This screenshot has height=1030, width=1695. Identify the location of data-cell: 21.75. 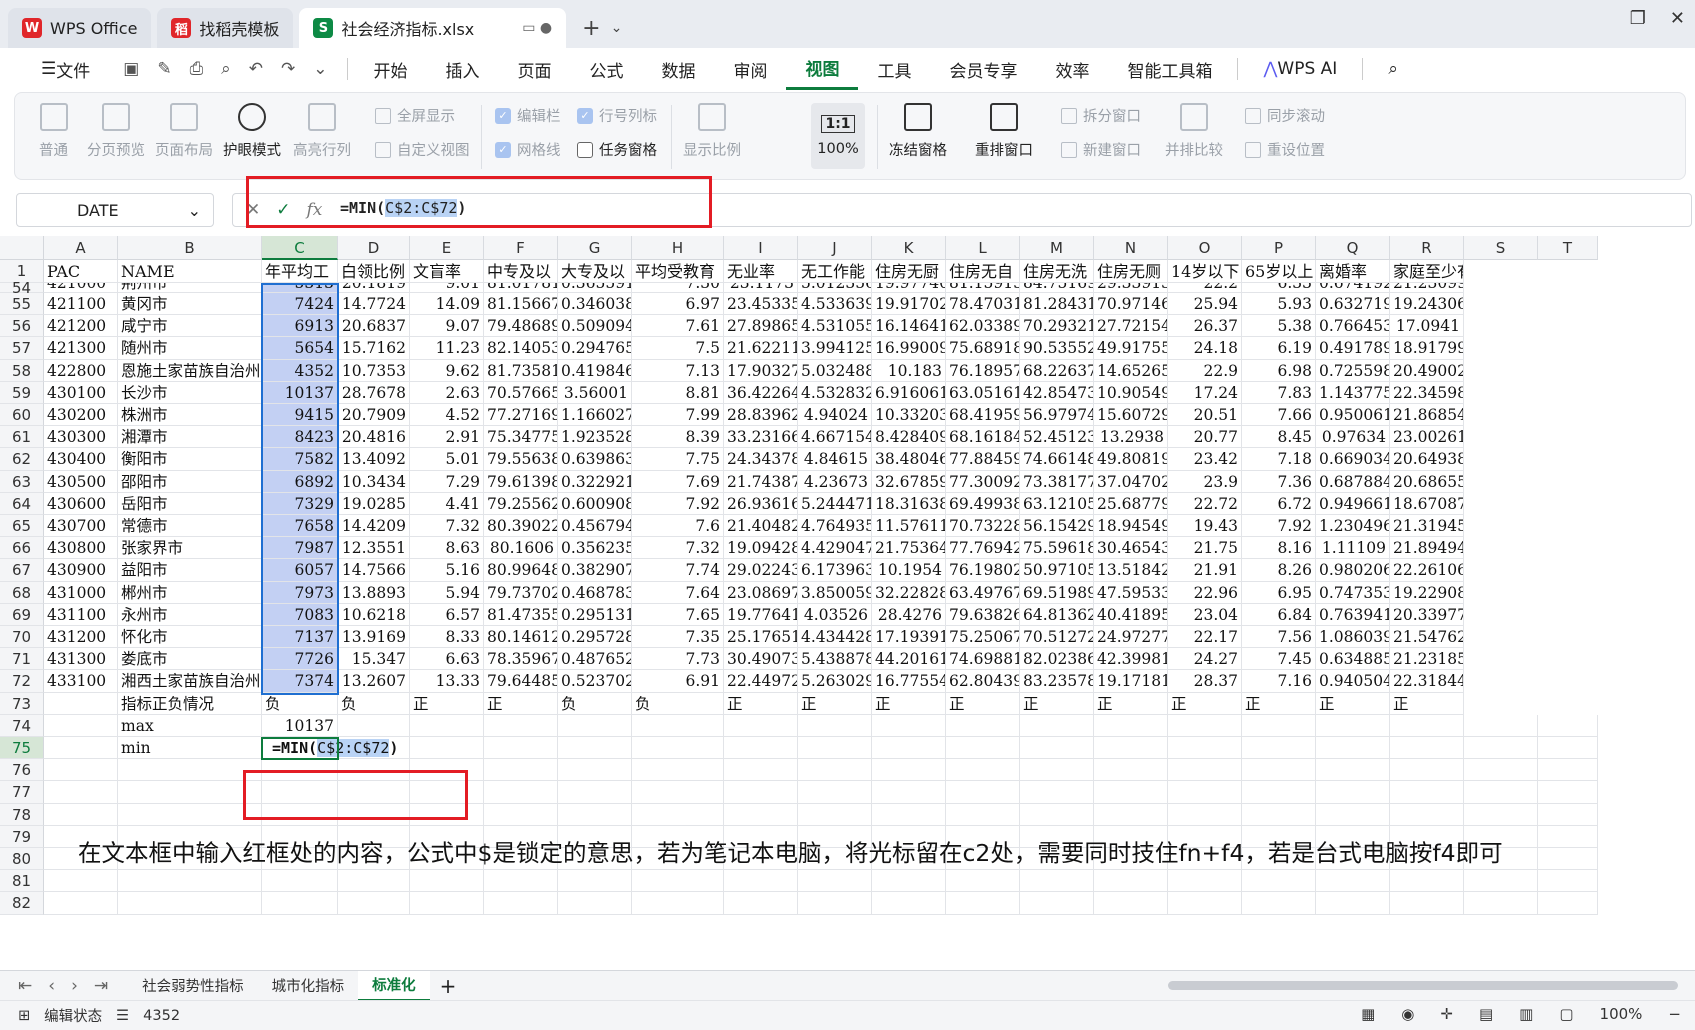
(1205, 548).